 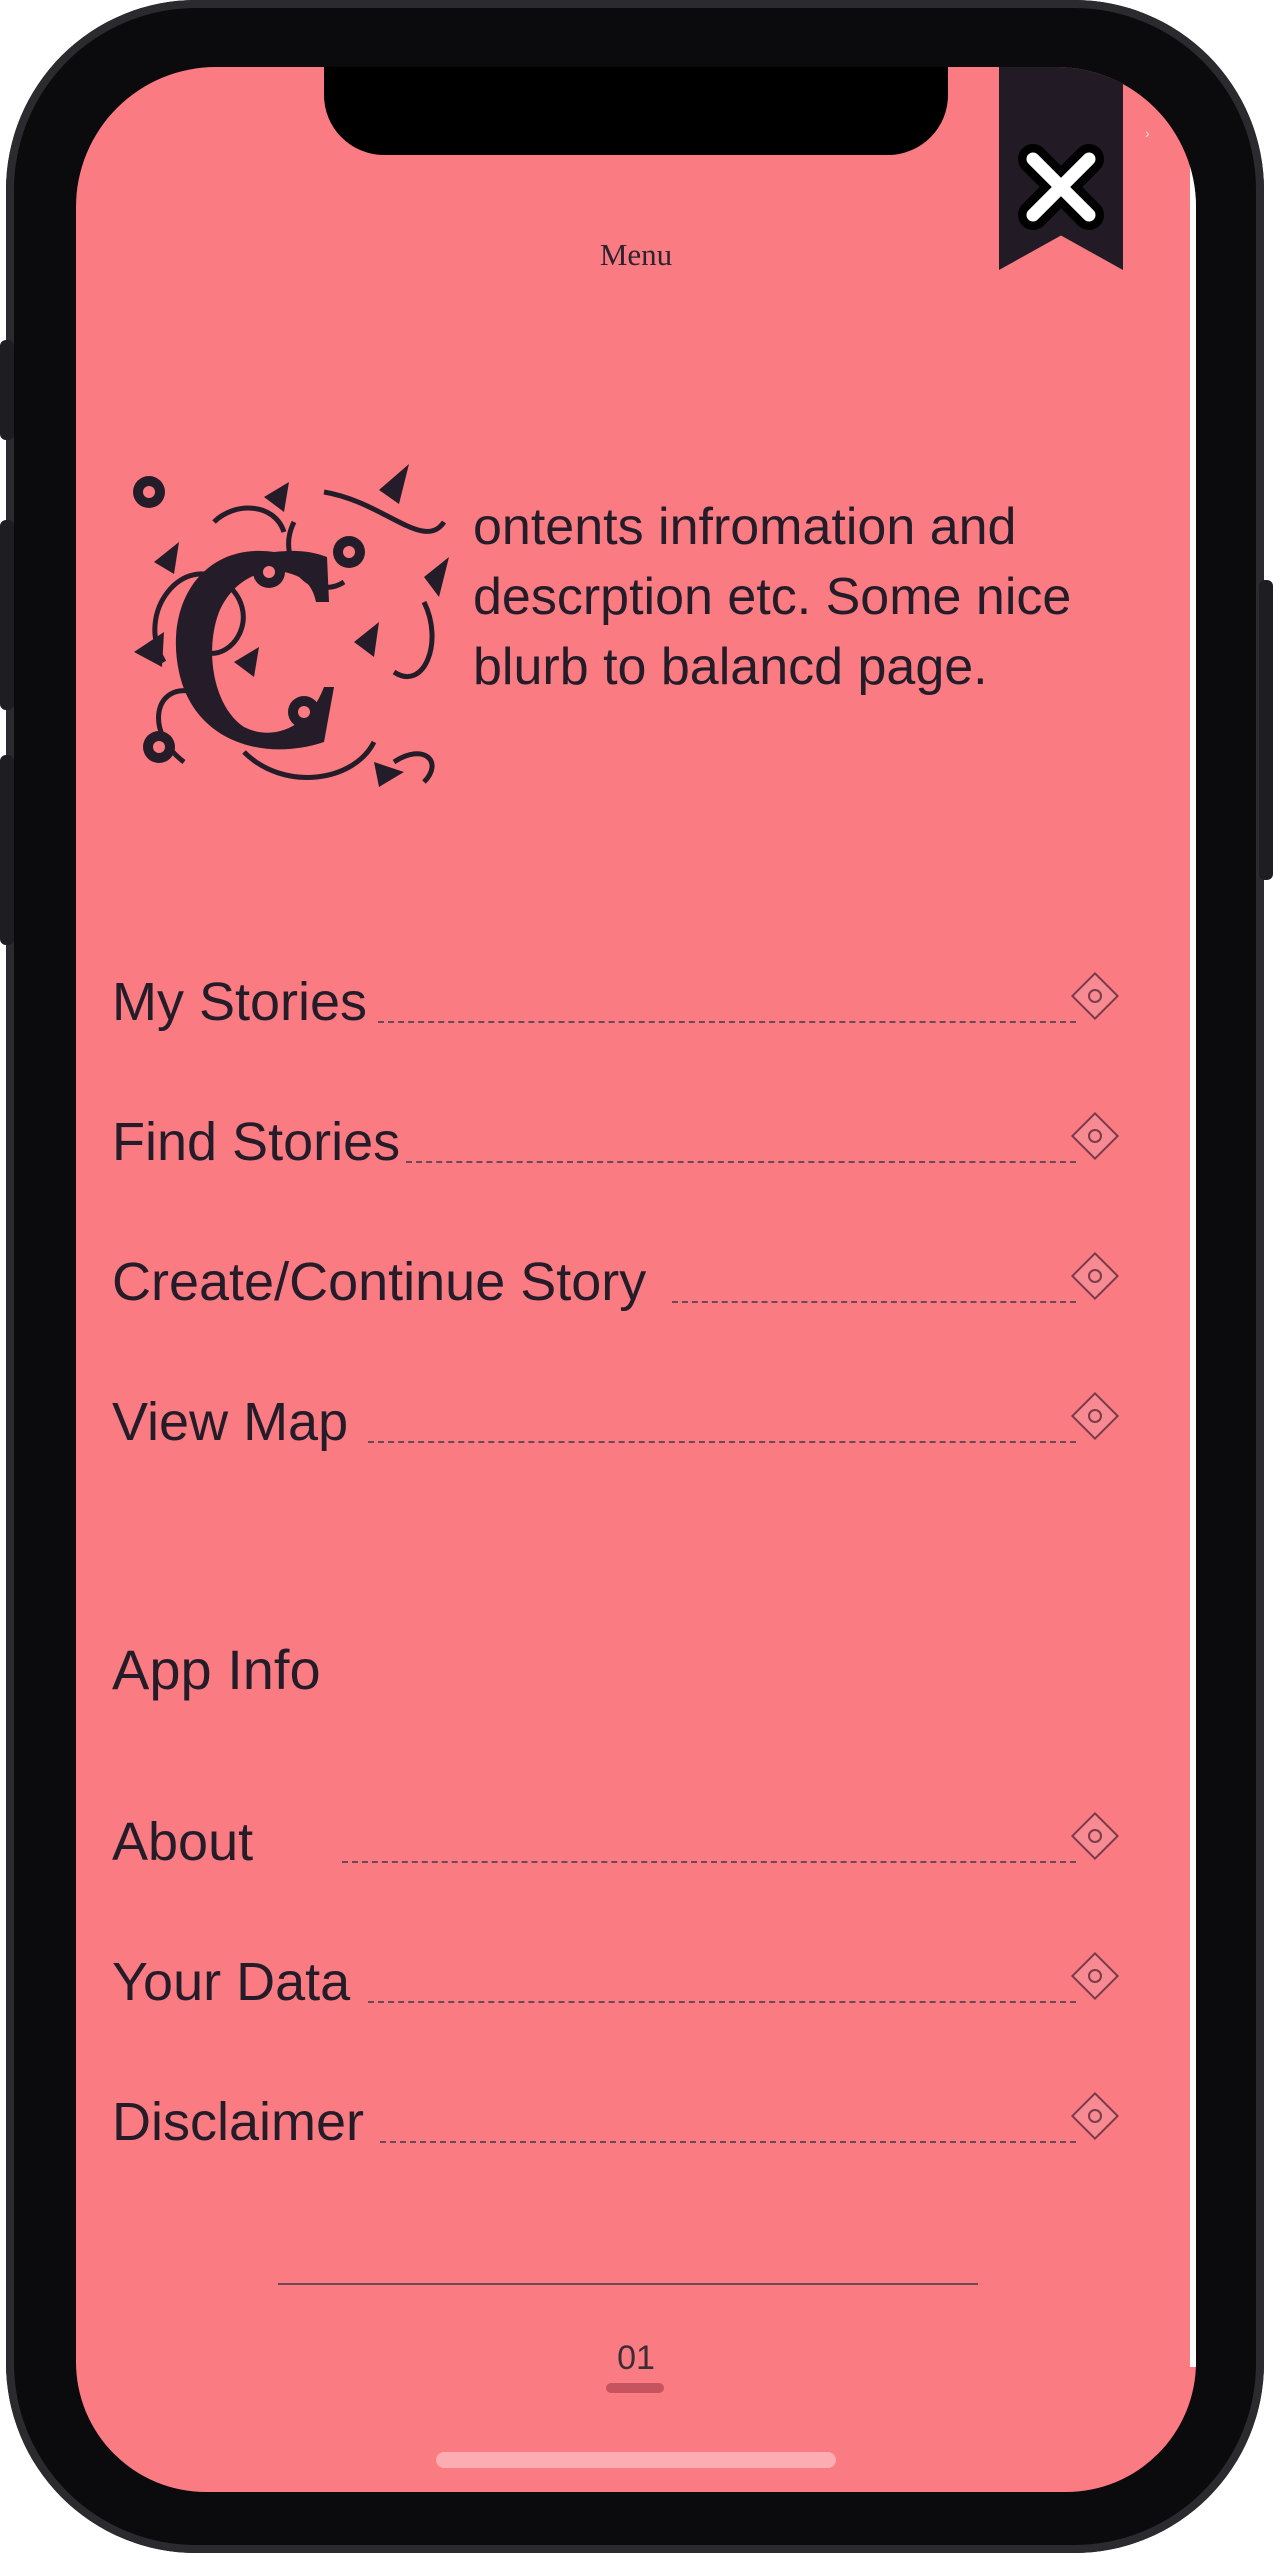 What do you see at coordinates (183, 1842) in the screenshot?
I see `menu-item-label: About` at bounding box center [183, 1842].